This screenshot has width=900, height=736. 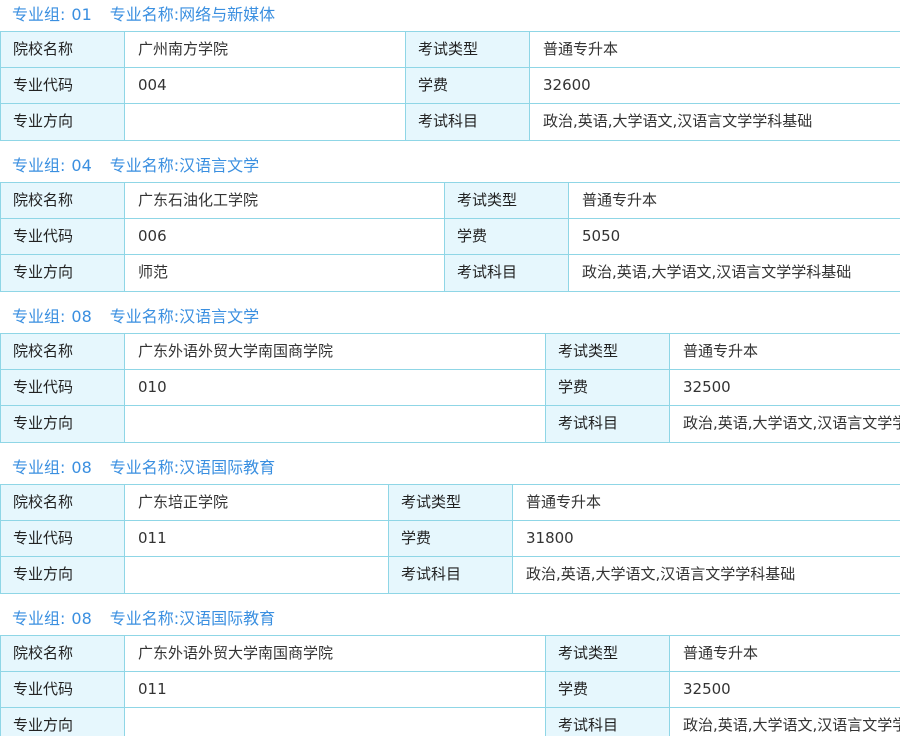 What do you see at coordinates (734, 236) in the screenshot?
I see `tuition-value: 5050` at bounding box center [734, 236].